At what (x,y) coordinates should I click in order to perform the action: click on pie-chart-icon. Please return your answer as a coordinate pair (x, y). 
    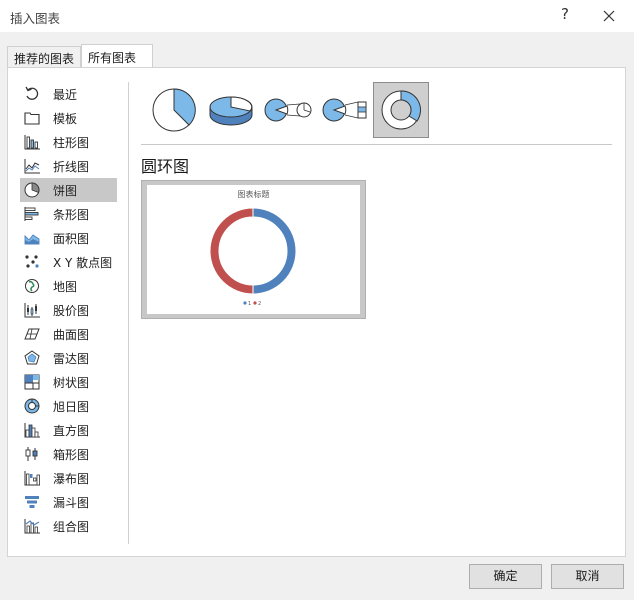
    Looking at the image, I should click on (32, 190).